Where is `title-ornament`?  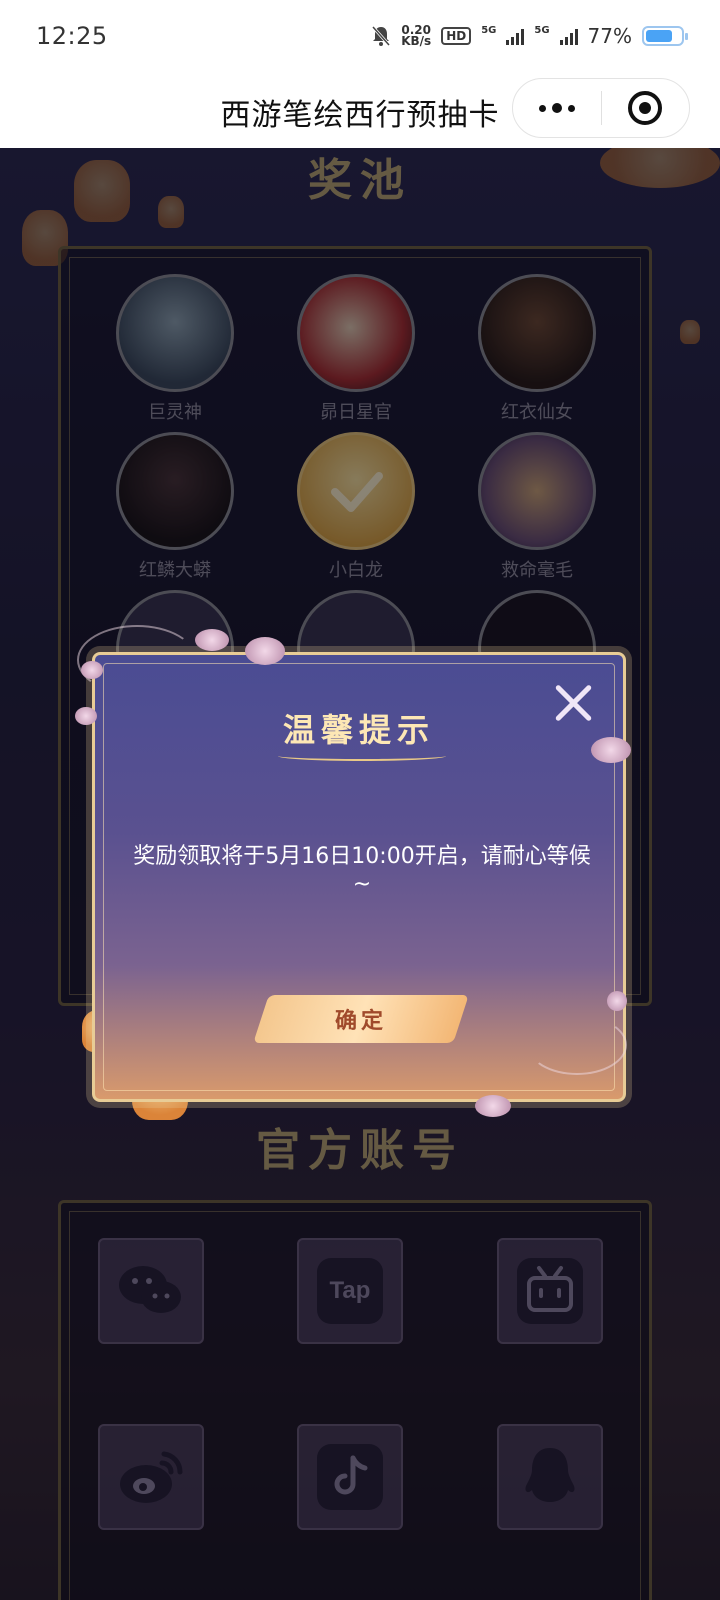
title-ornament is located at coordinates (362, 756).